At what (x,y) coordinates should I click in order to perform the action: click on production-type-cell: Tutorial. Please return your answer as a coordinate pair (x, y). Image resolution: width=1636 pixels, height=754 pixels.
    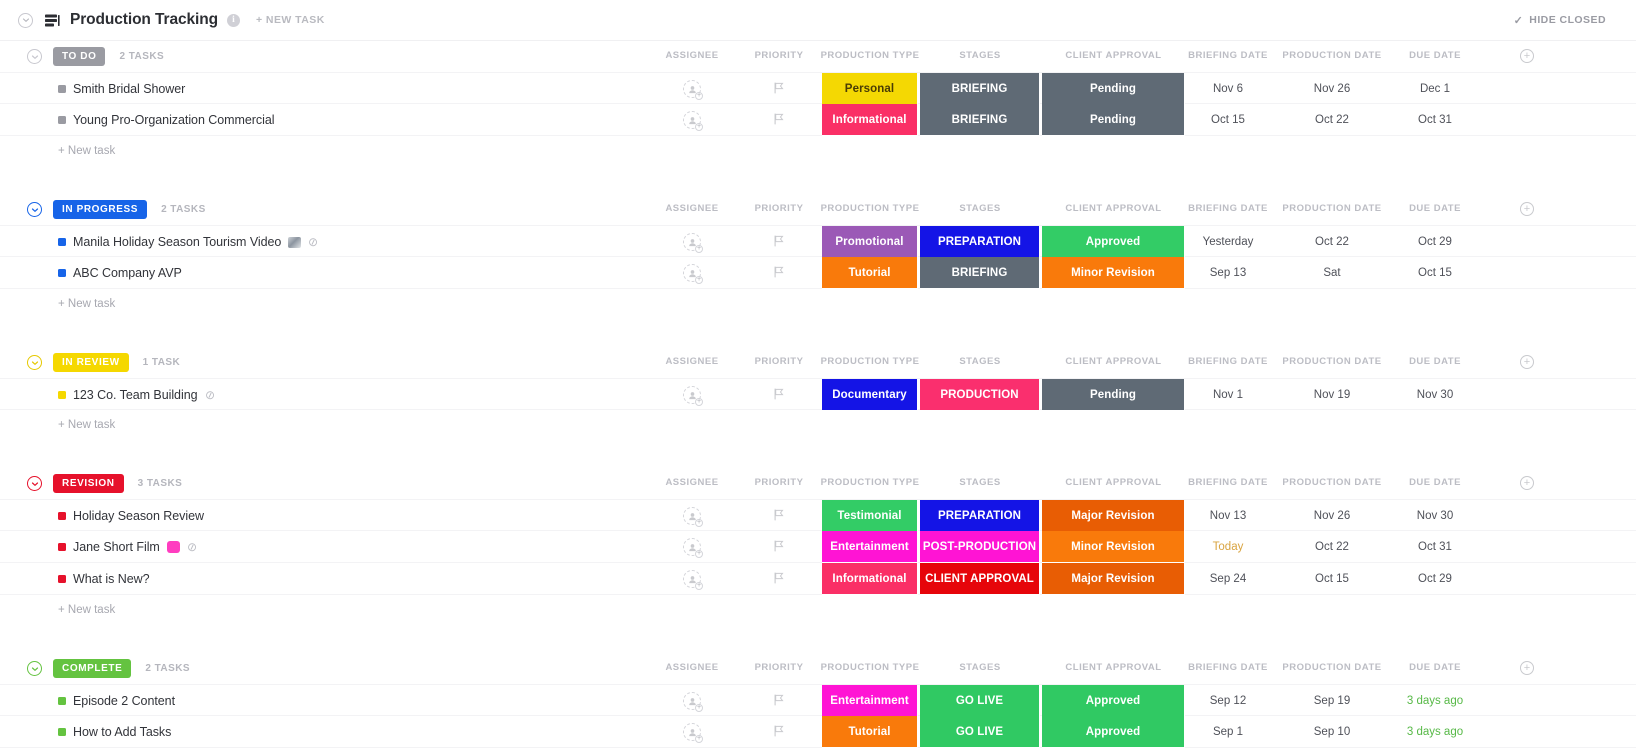
    Looking at the image, I should click on (870, 732).